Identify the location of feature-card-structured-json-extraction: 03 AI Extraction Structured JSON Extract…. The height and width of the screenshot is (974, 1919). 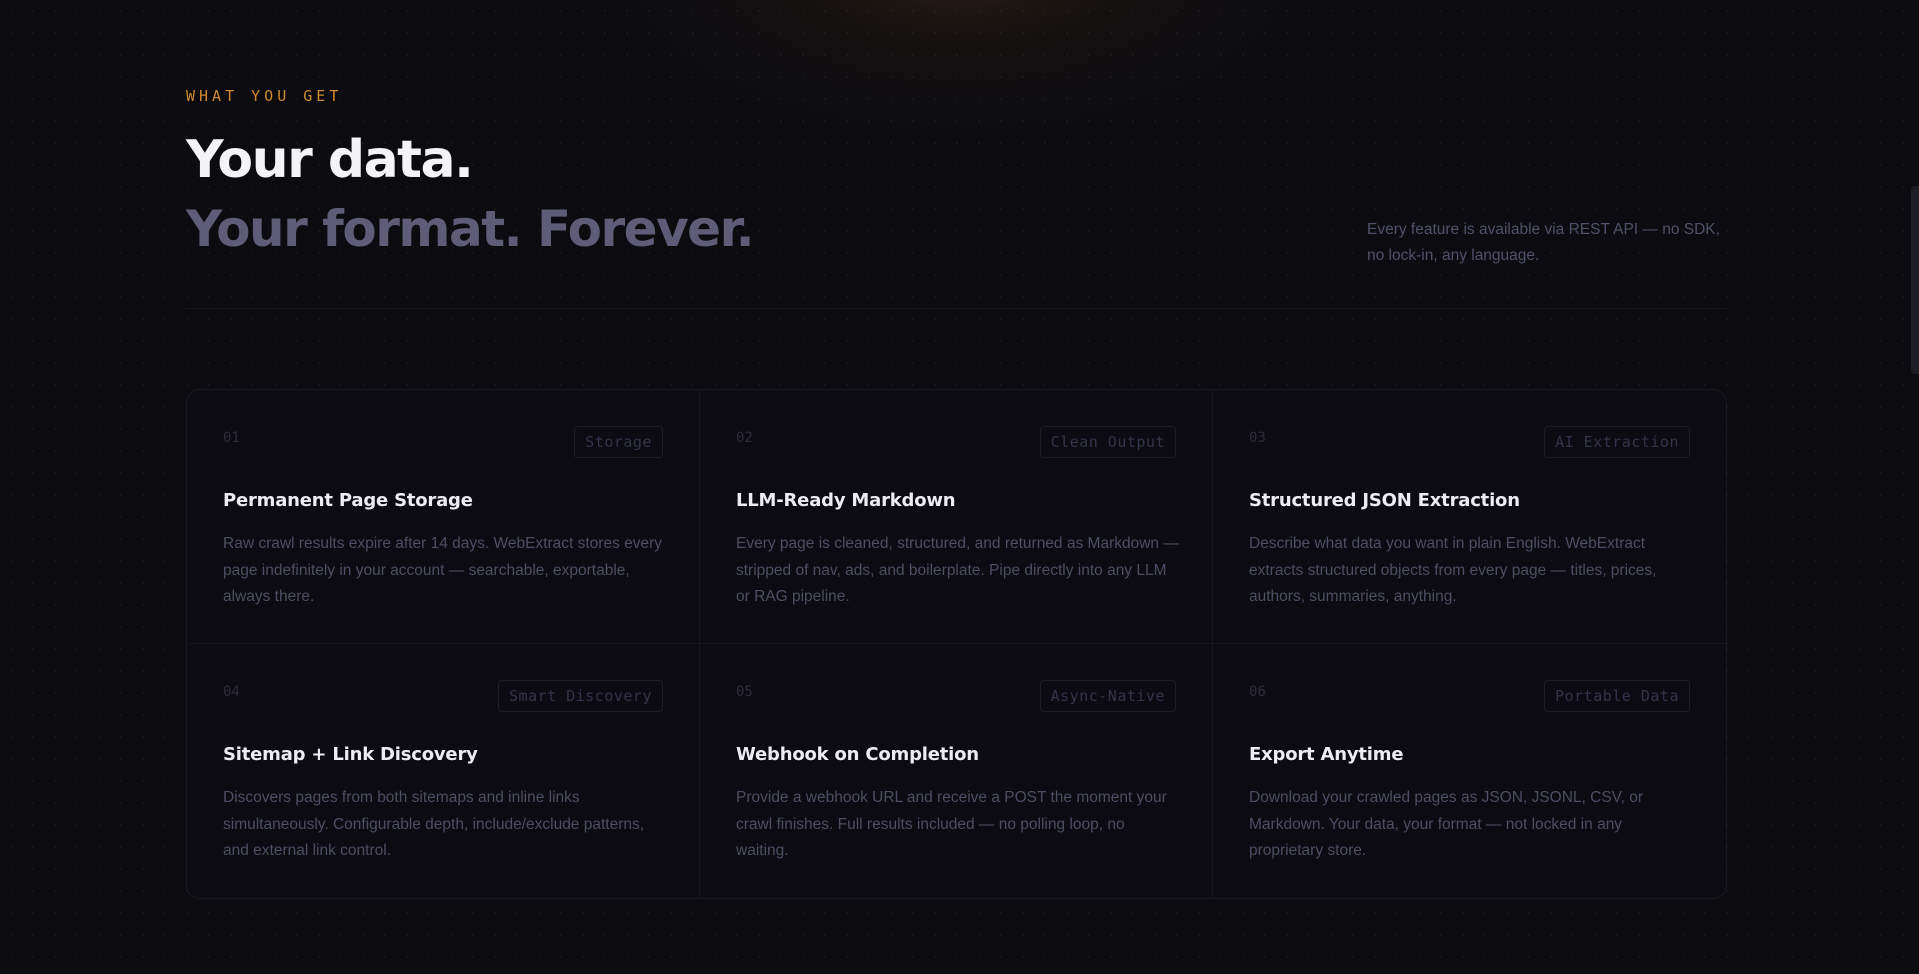
(1469, 517).